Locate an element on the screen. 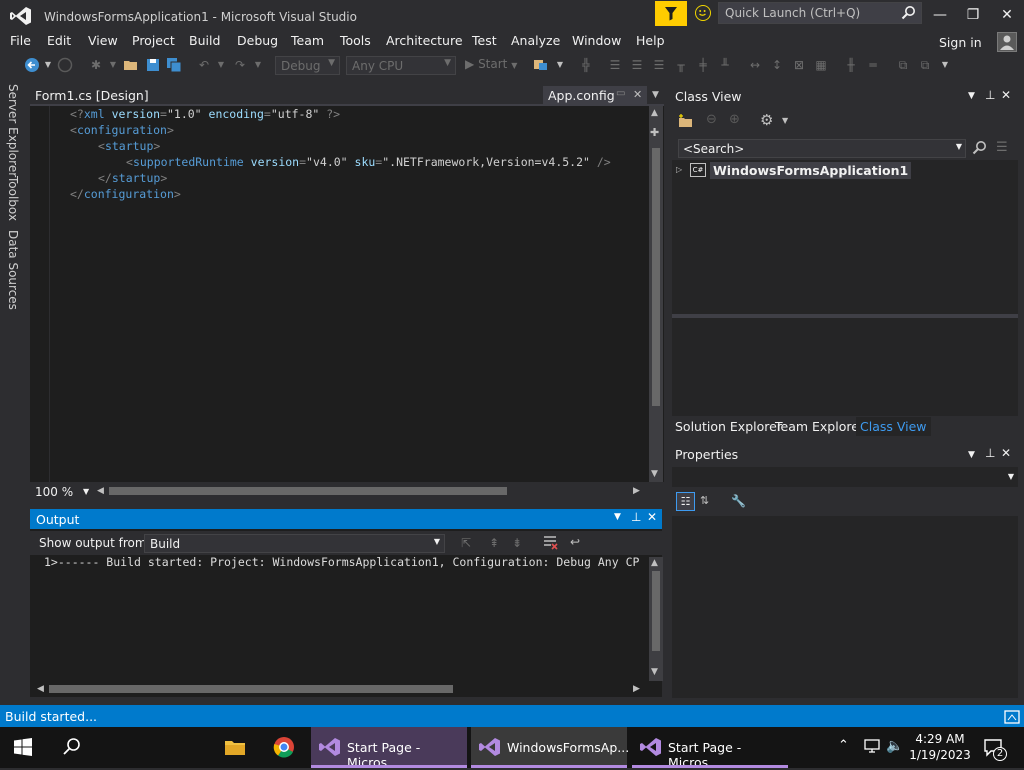 Image resolution: width=1024 pixels, height=770 pixels. save-all-icon is located at coordinates (174, 65).